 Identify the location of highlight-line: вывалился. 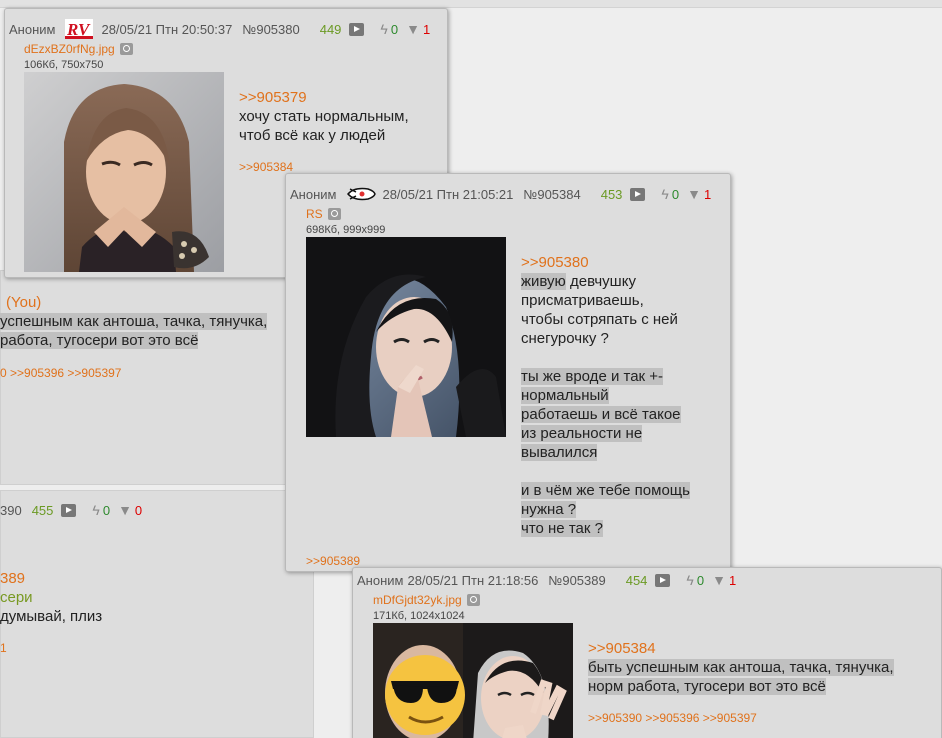
(559, 452).